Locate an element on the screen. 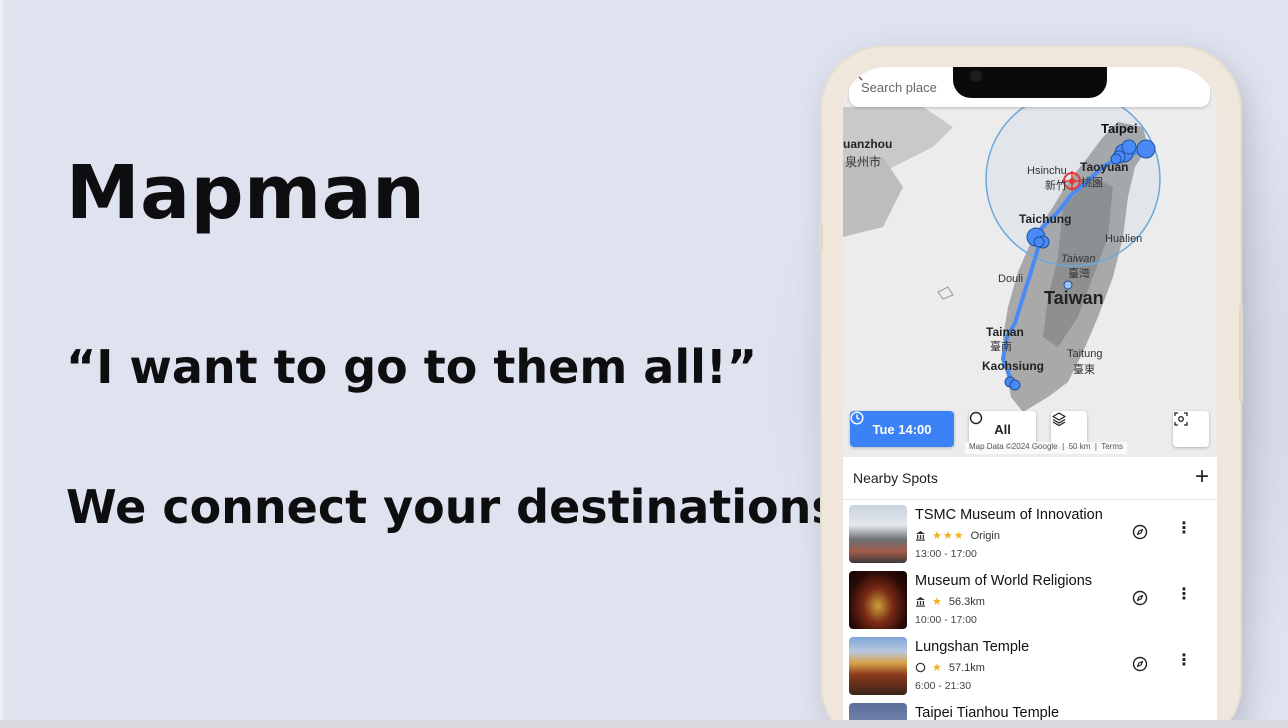 The width and height of the screenshot is (1288, 728). spot-name: Lungshan Temple is located at coordinates (972, 647).